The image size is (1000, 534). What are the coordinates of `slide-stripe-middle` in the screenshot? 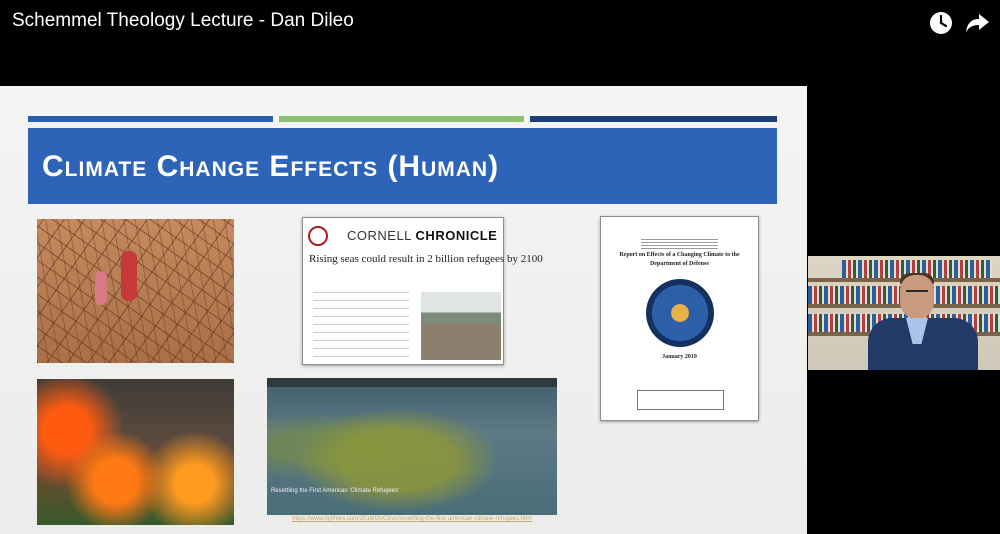 It's located at (401, 119).